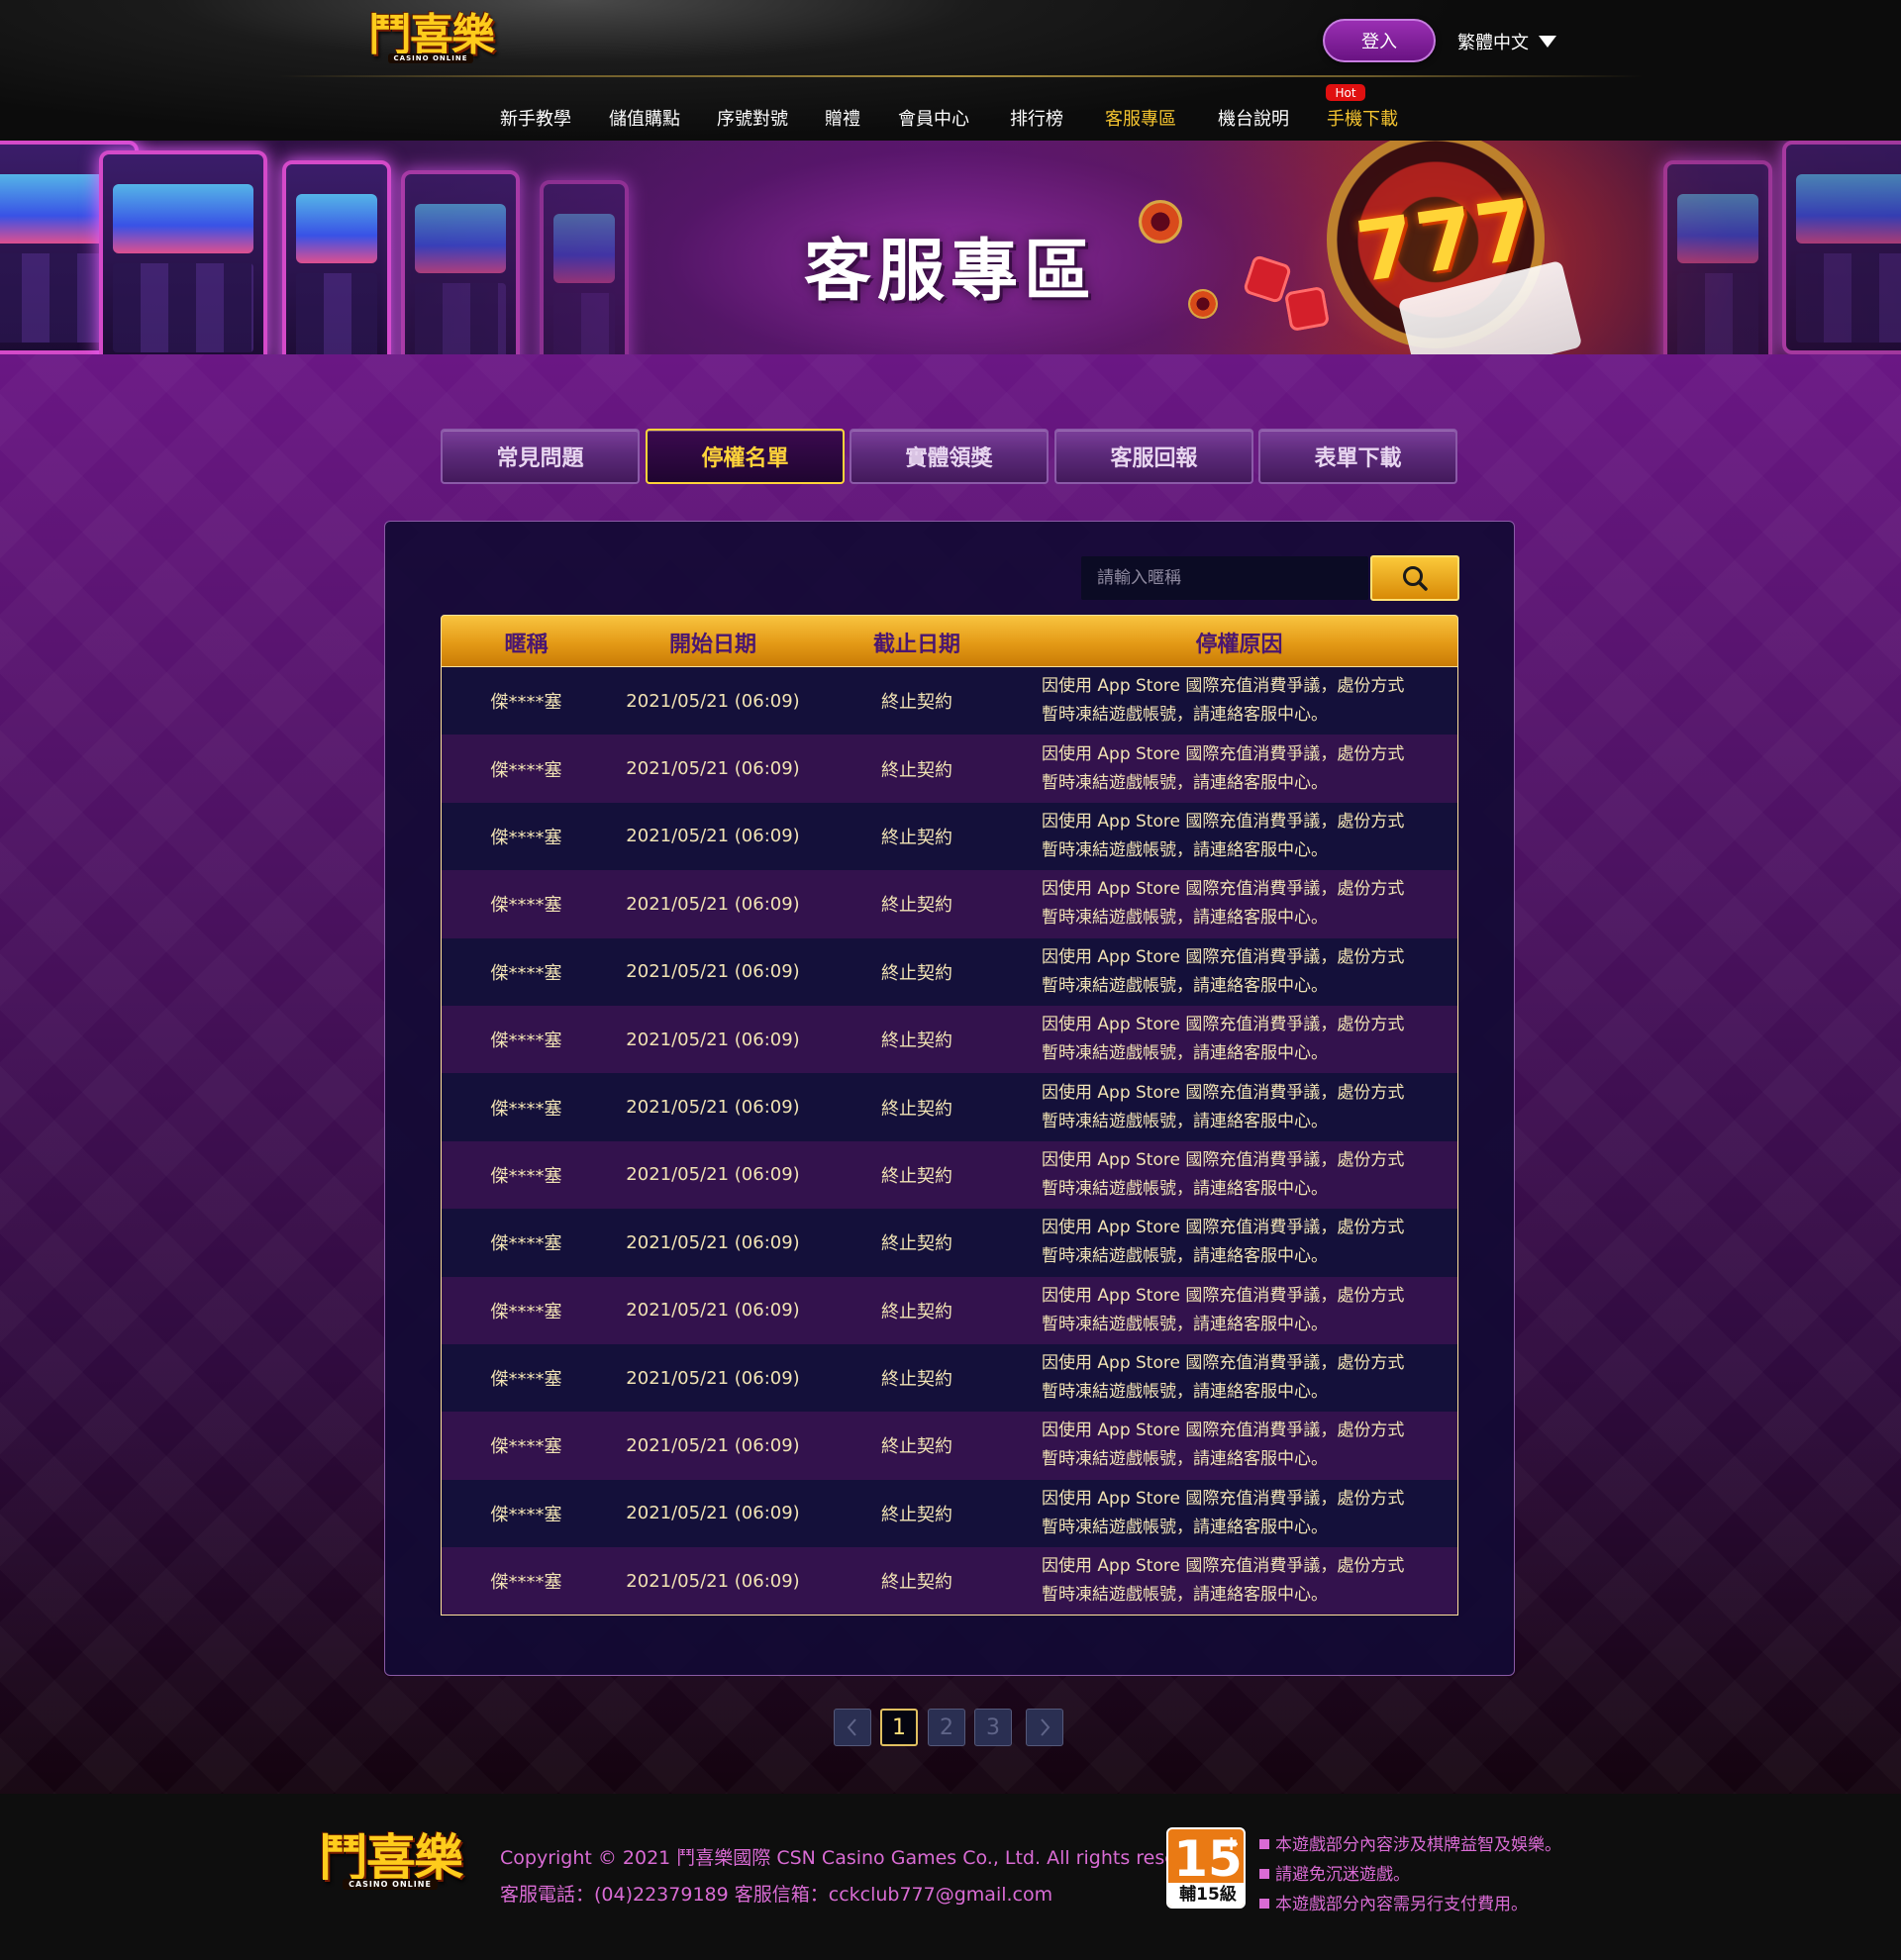 The width and height of the screenshot is (1901, 1960). I want to click on next-page-button, so click(1044, 1727).